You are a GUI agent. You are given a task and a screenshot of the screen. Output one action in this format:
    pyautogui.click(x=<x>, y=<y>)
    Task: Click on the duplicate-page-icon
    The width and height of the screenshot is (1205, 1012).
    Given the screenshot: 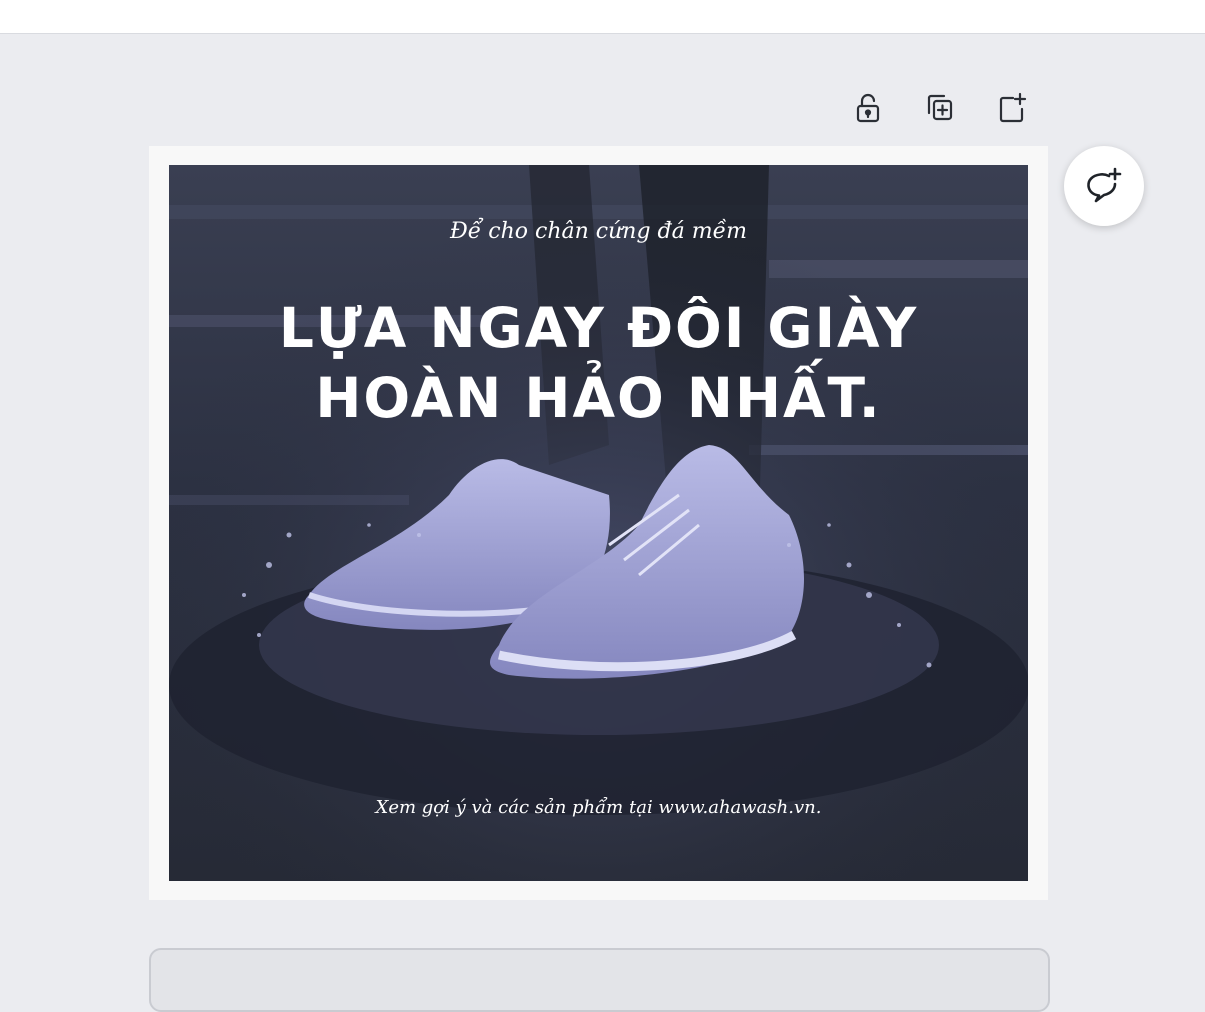 What is the action you would take?
    pyautogui.click(x=940, y=107)
    